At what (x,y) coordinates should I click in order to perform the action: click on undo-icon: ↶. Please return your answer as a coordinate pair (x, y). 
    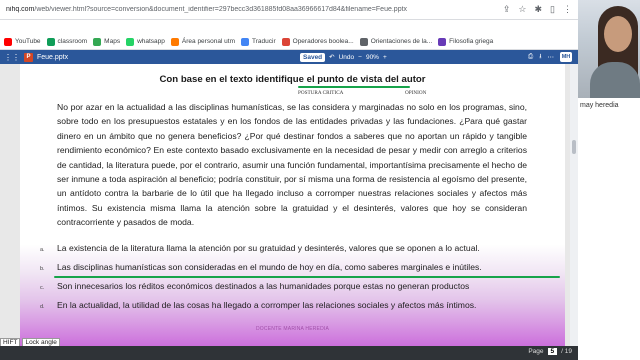
    Looking at the image, I should click on (331, 57).